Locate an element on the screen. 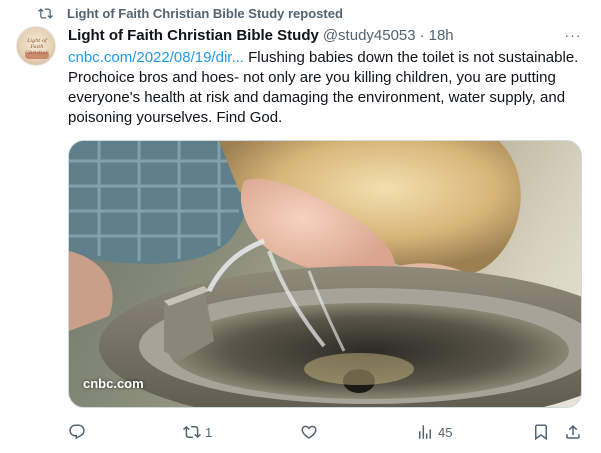 The width and height of the screenshot is (601, 453). share-icon is located at coordinates (573, 431).